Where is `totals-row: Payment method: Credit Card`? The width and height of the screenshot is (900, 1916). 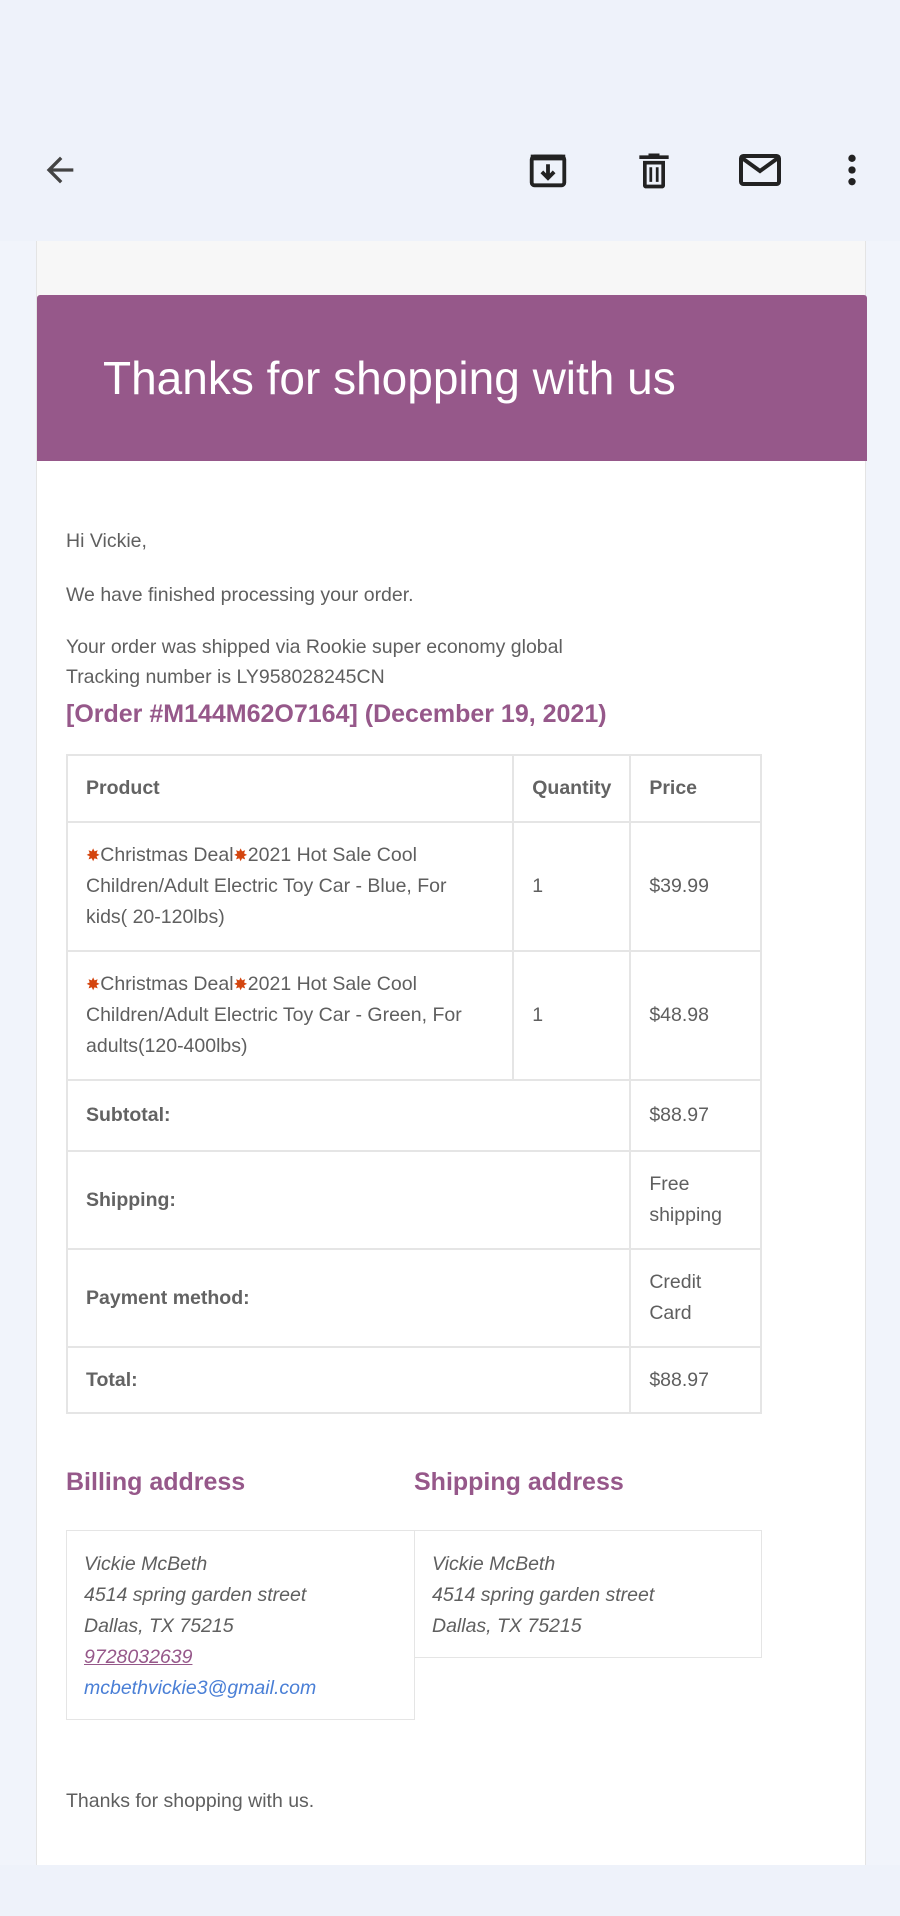
totals-row: Payment method: Credit Card is located at coordinates (413, 1298).